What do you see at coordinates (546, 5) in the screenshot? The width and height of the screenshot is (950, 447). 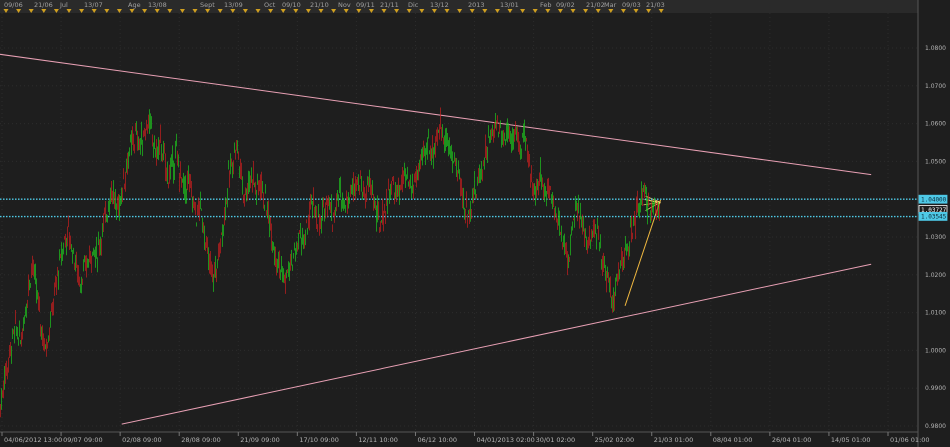 I see `top-timeline-label: Feb` at bounding box center [546, 5].